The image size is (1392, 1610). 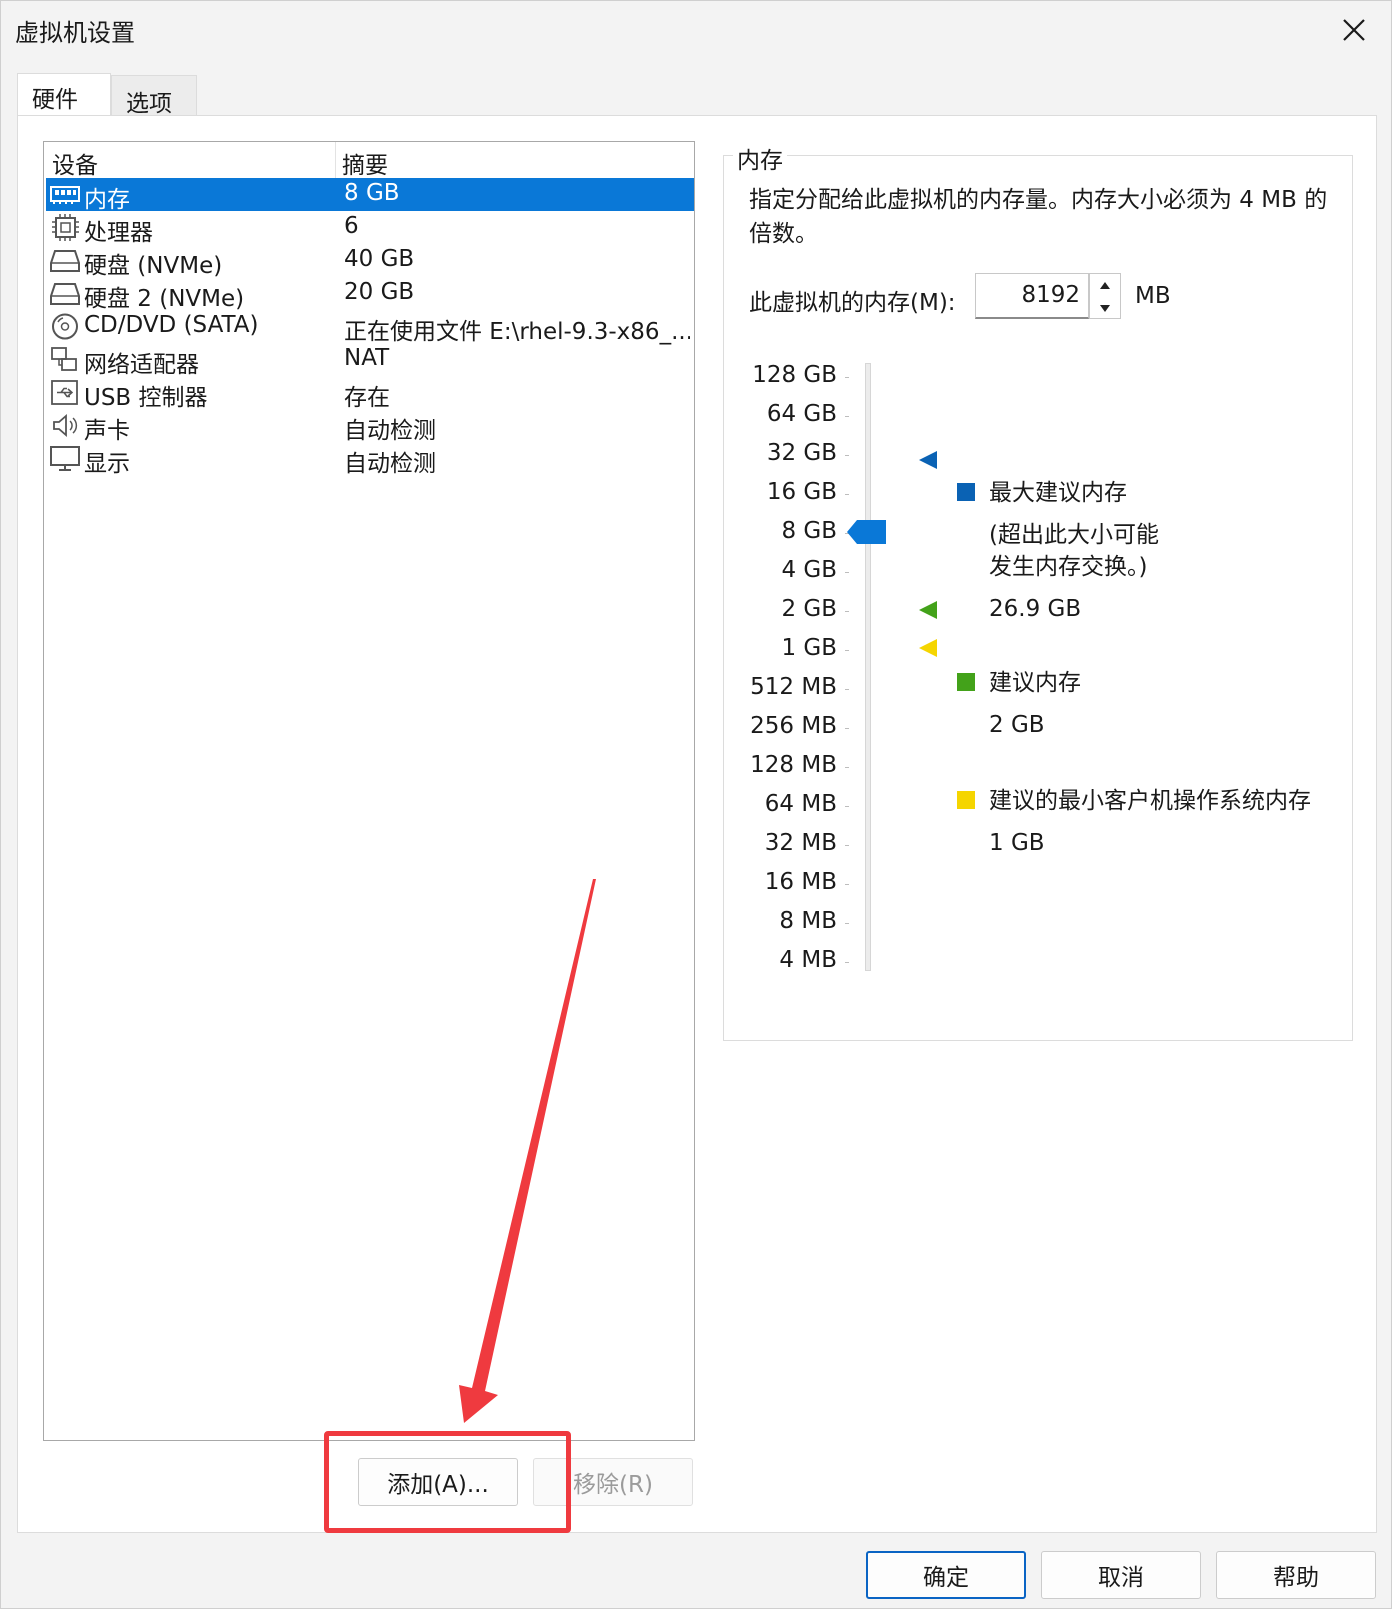 I want to click on tab-options: 选项, so click(x=154, y=96).